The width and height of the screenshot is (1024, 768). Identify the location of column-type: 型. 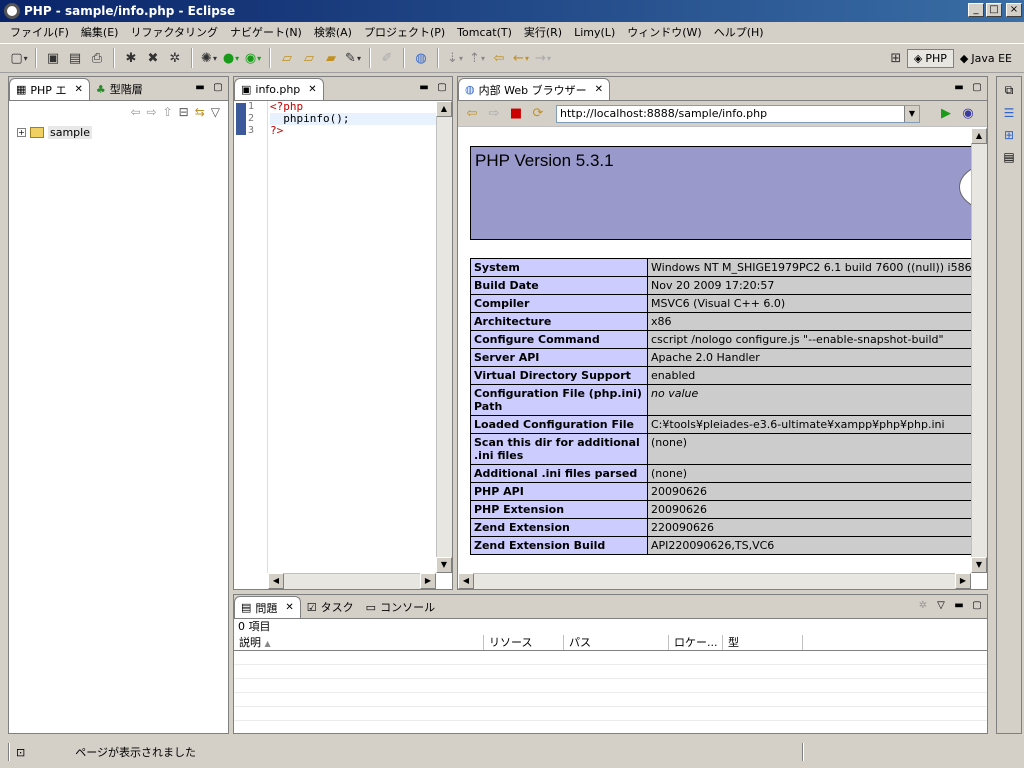
(763, 642).